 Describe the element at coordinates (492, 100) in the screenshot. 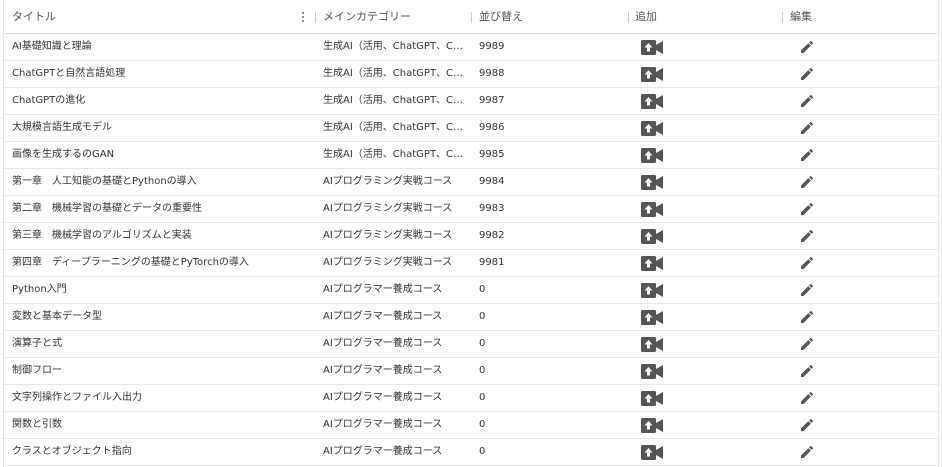

I see `row-sort-order: 9987` at that location.